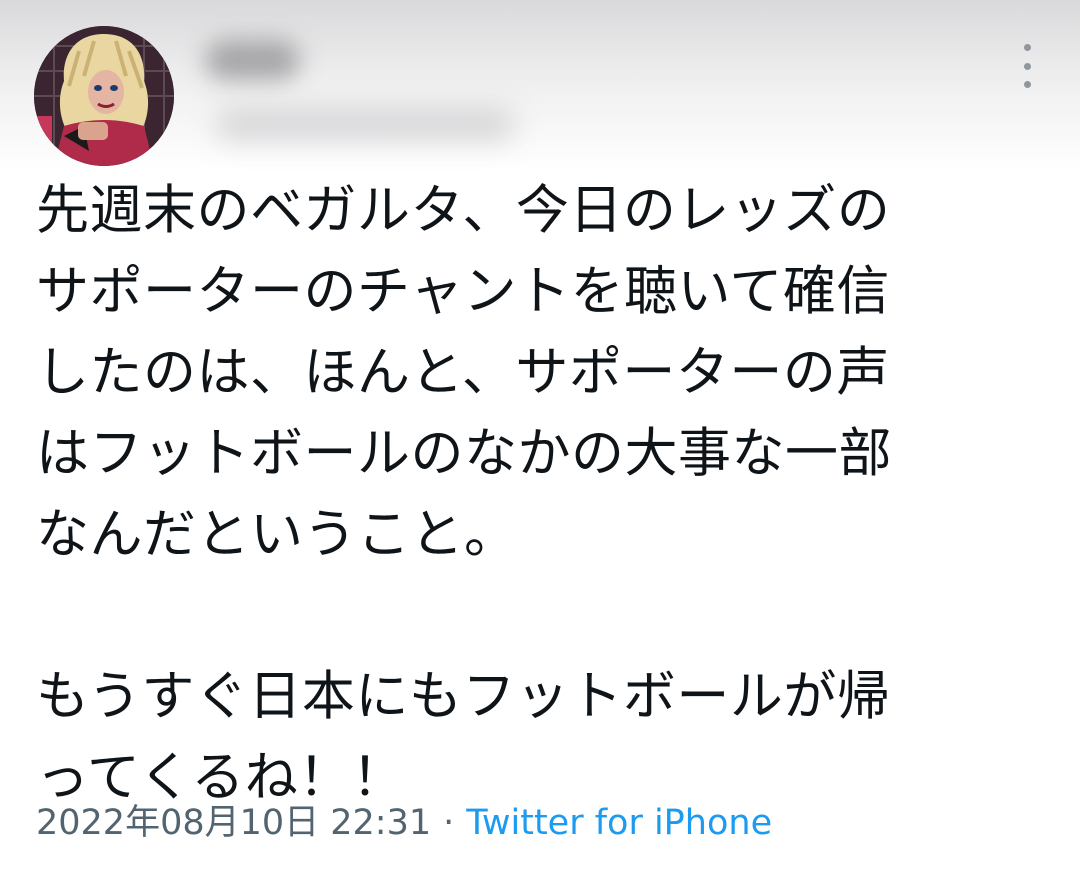 The image size is (1080, 872). I want to click on user-avatar, so click(104, 96).